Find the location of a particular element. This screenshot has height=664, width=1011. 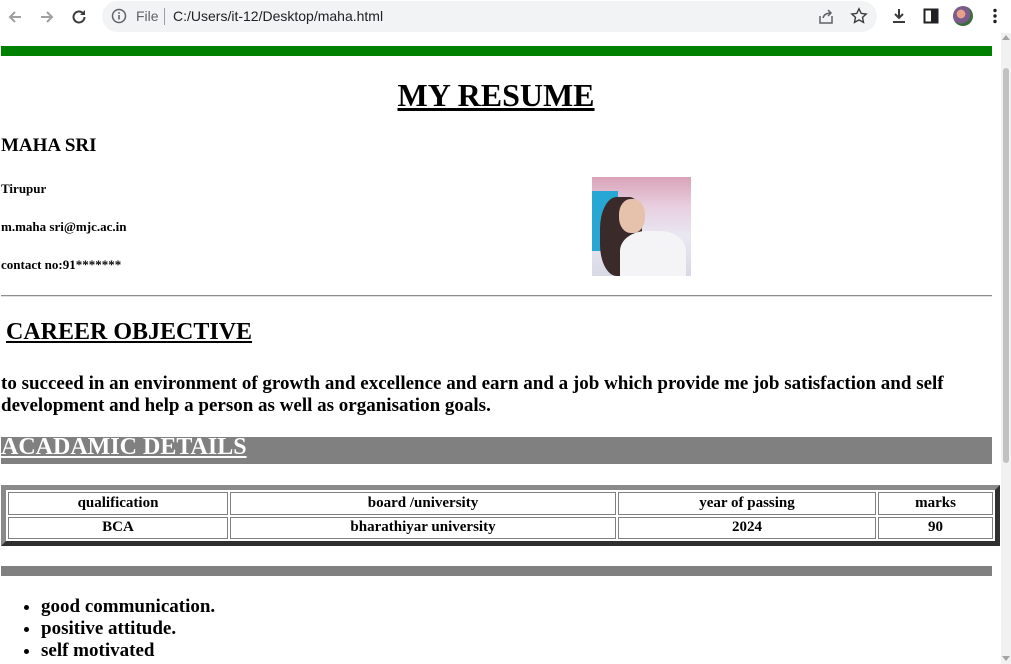

contact-text: contact no:91******* is located at coordinates (61, 264).